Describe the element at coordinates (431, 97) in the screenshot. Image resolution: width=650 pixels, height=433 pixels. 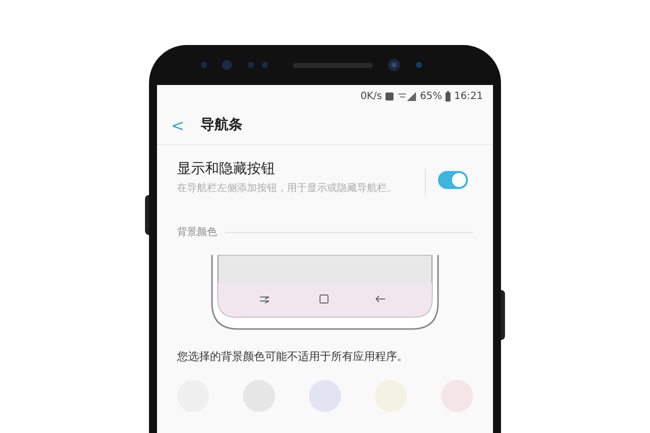
I see `battery-percent: 65%` at that location.